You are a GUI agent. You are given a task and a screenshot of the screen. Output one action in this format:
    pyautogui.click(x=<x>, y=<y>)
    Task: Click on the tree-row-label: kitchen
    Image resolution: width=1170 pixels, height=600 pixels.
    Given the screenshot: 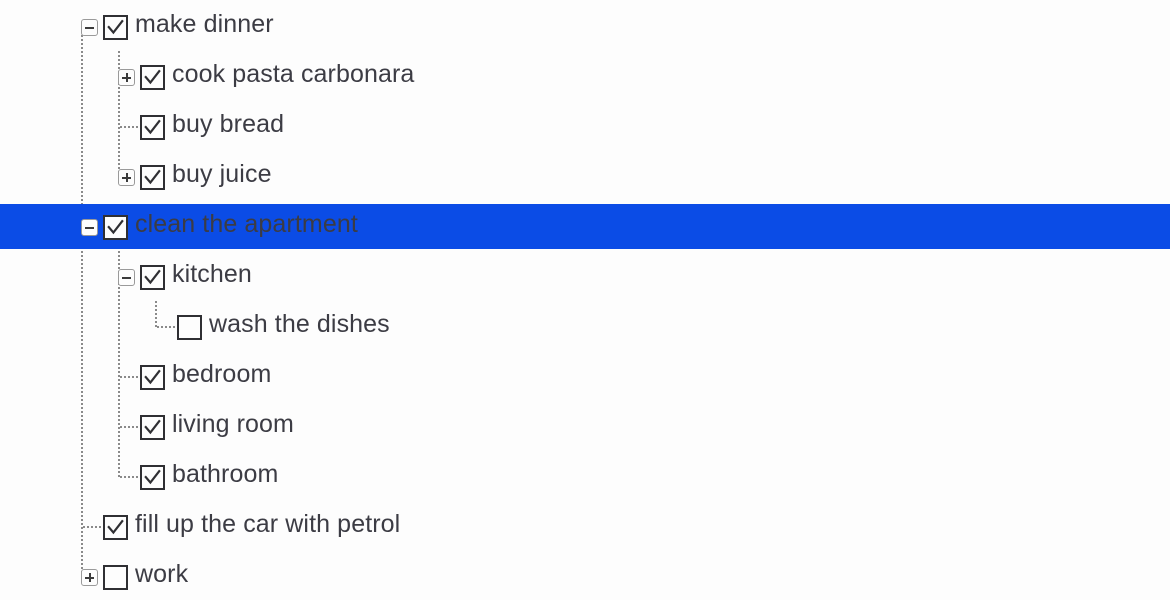 What is the action you would take?
    pyautogui.click(x=212, y=274)
    